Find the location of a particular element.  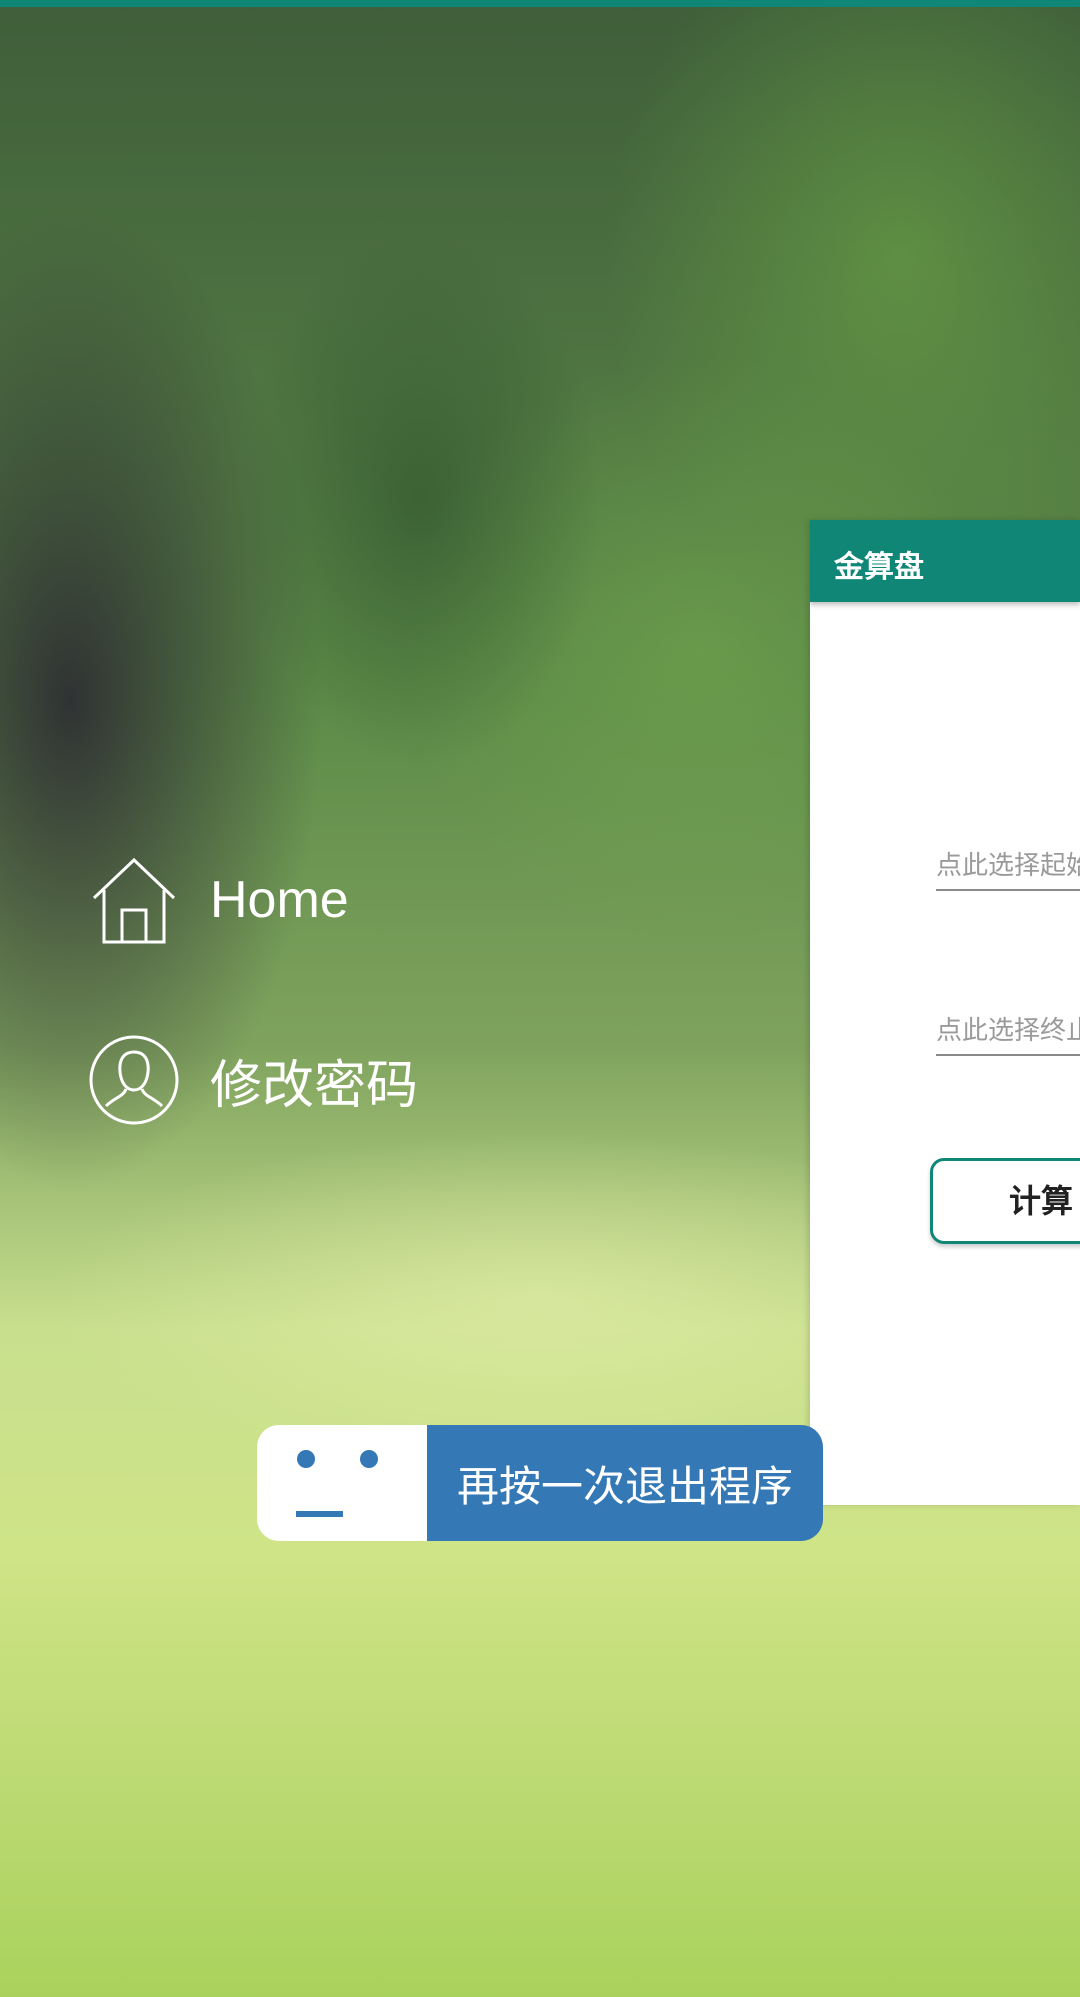

drawer-item-change-password: 修改密码 is located at coordinates (253, 1080).